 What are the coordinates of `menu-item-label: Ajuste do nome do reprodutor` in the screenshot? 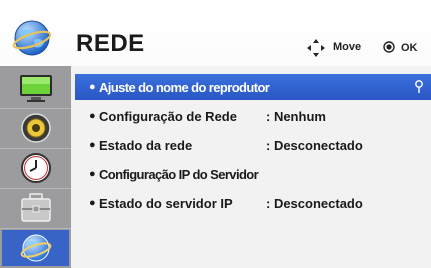 It's located at (184, 87).